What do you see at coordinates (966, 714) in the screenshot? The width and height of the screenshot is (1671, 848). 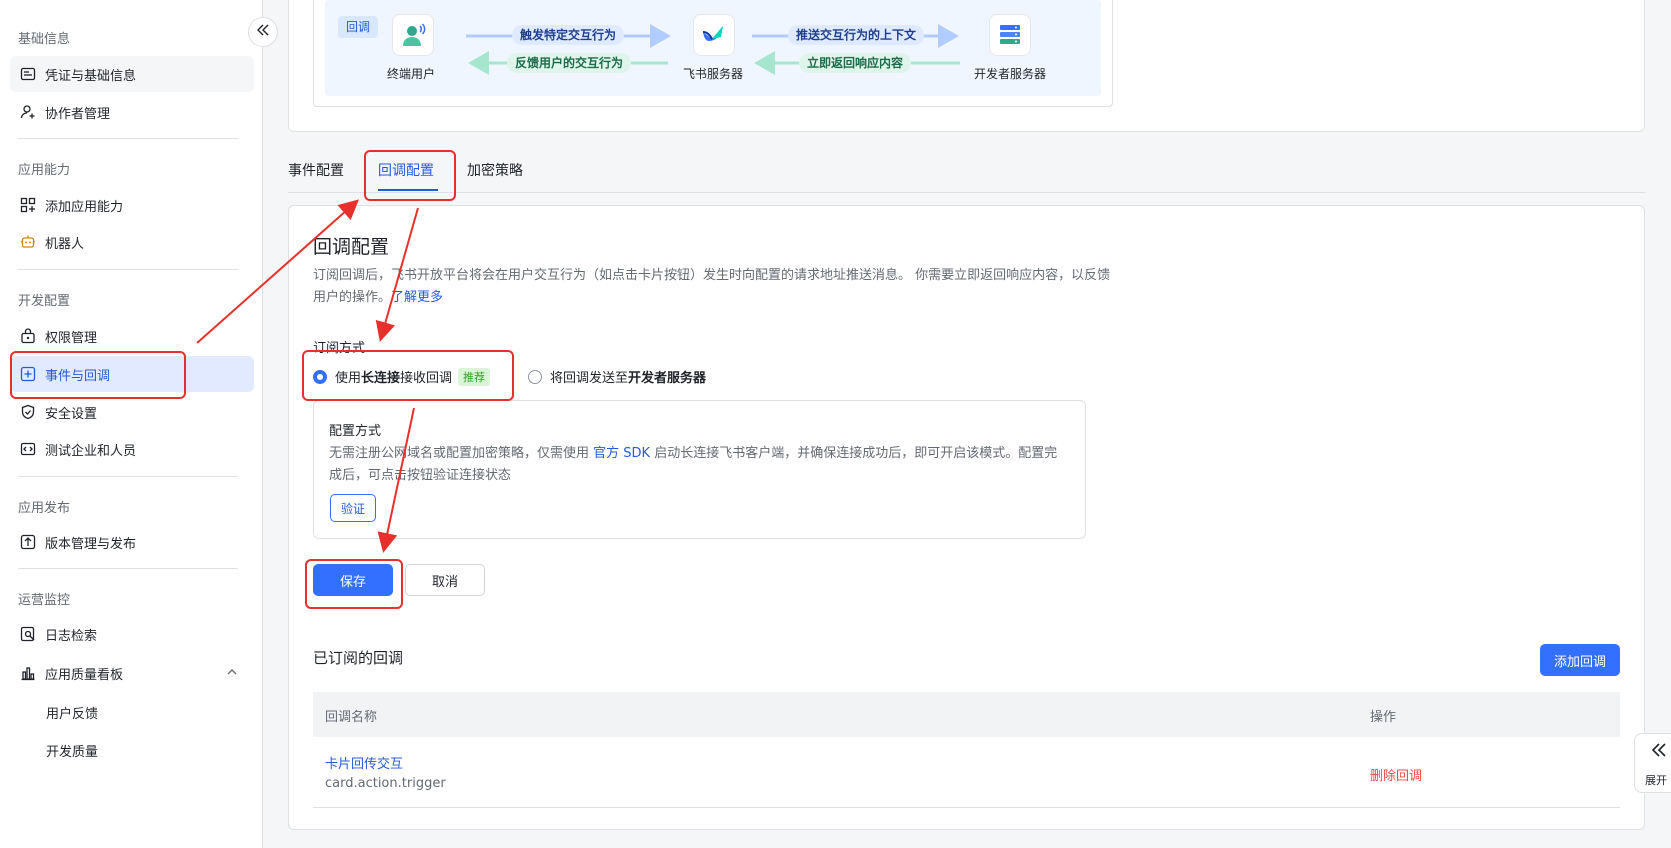 I see `table-header: 回调名称 操作` at bounding box center [966, 714].